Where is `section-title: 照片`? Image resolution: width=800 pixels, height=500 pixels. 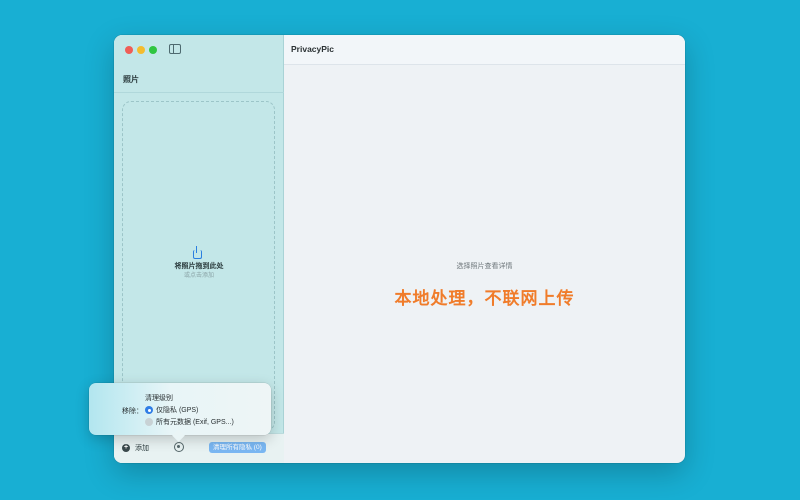 section-title: 照片 is located at coordinates (131, 79).